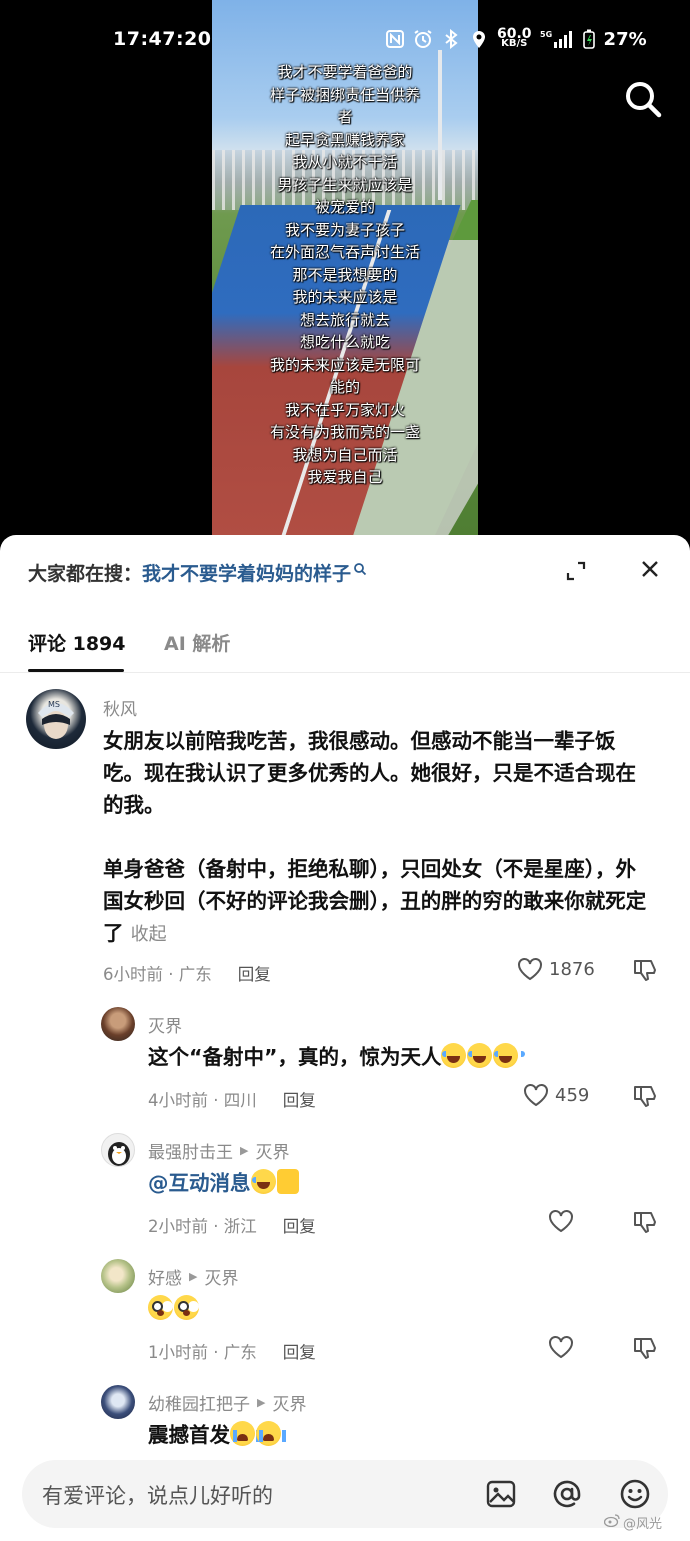 This screenshot has height=1541, width=690. What do you see at coordinates (77, 642) in the screenshot?
I see `tab-comments: 评论 1894` at bounding box center [77, 642].